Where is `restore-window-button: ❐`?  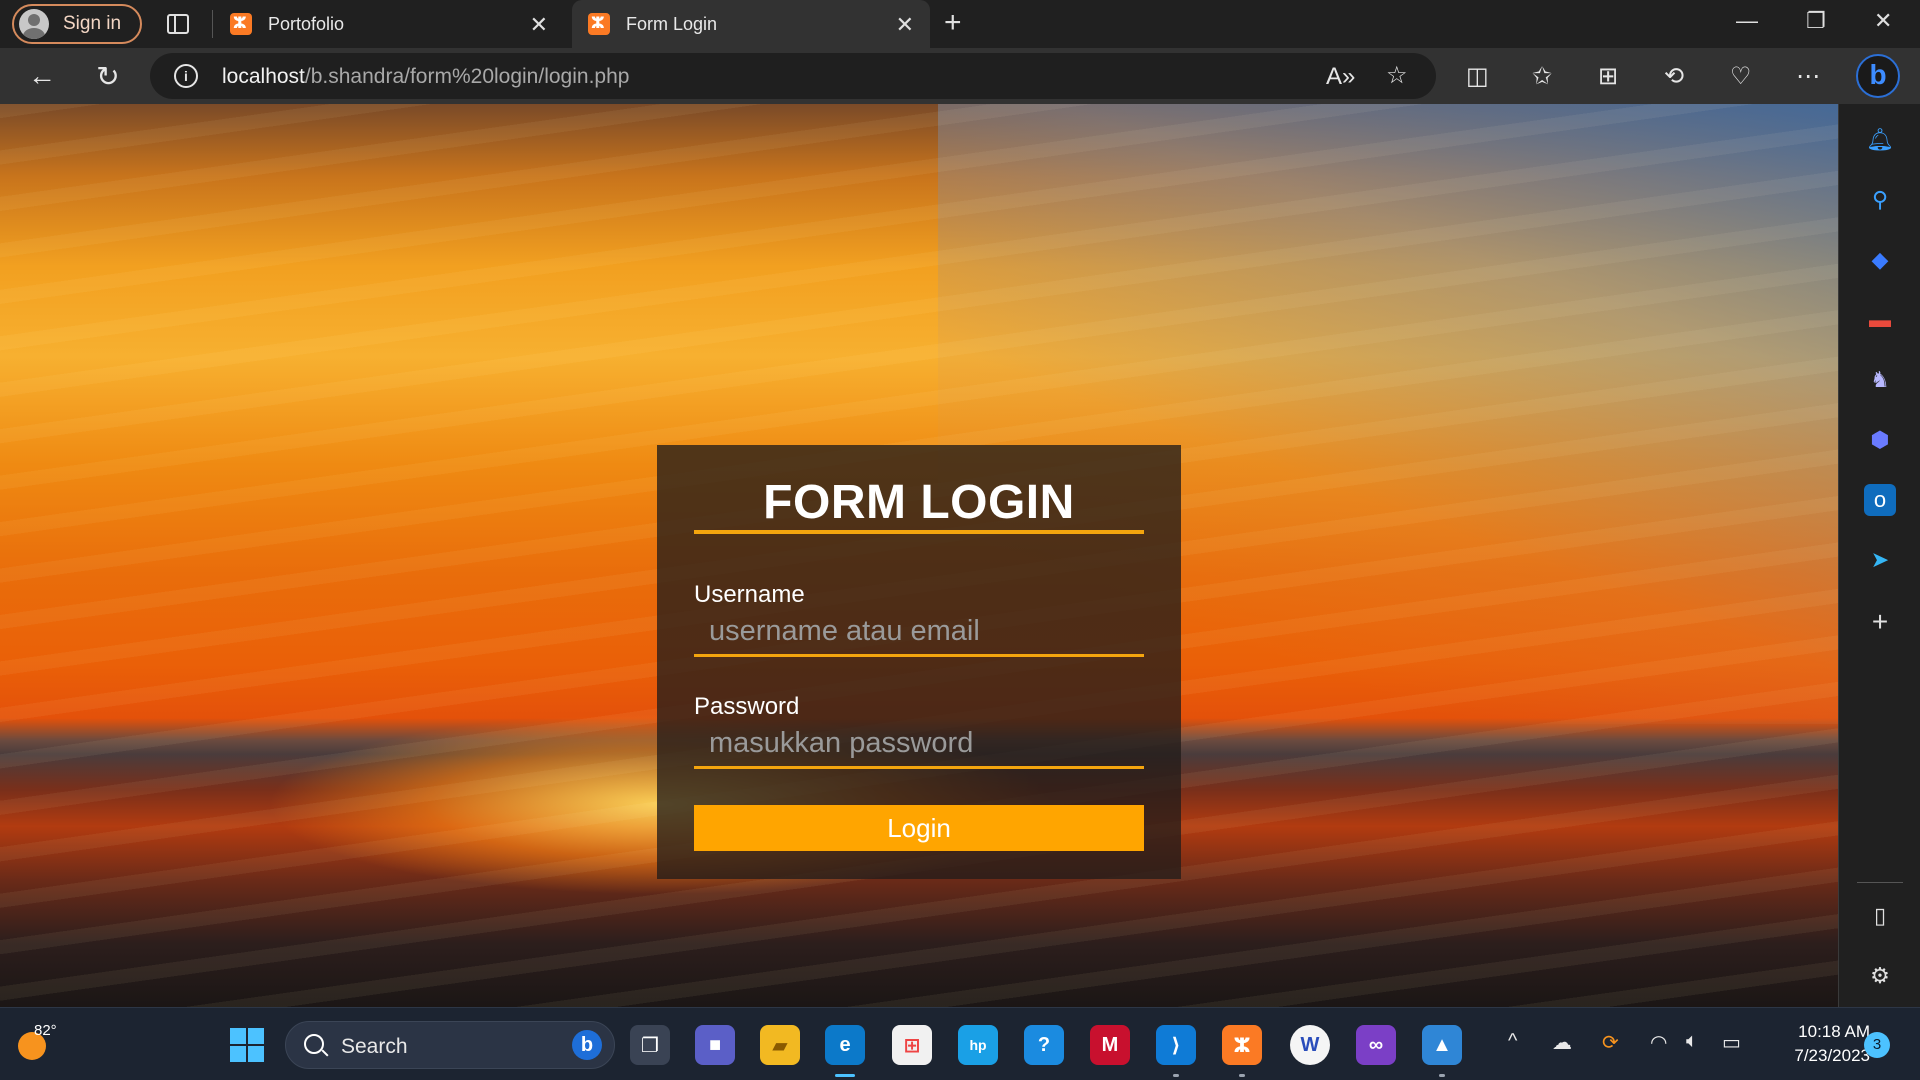
restore-window-button: ❐ is located at coordinates (1816, 21).